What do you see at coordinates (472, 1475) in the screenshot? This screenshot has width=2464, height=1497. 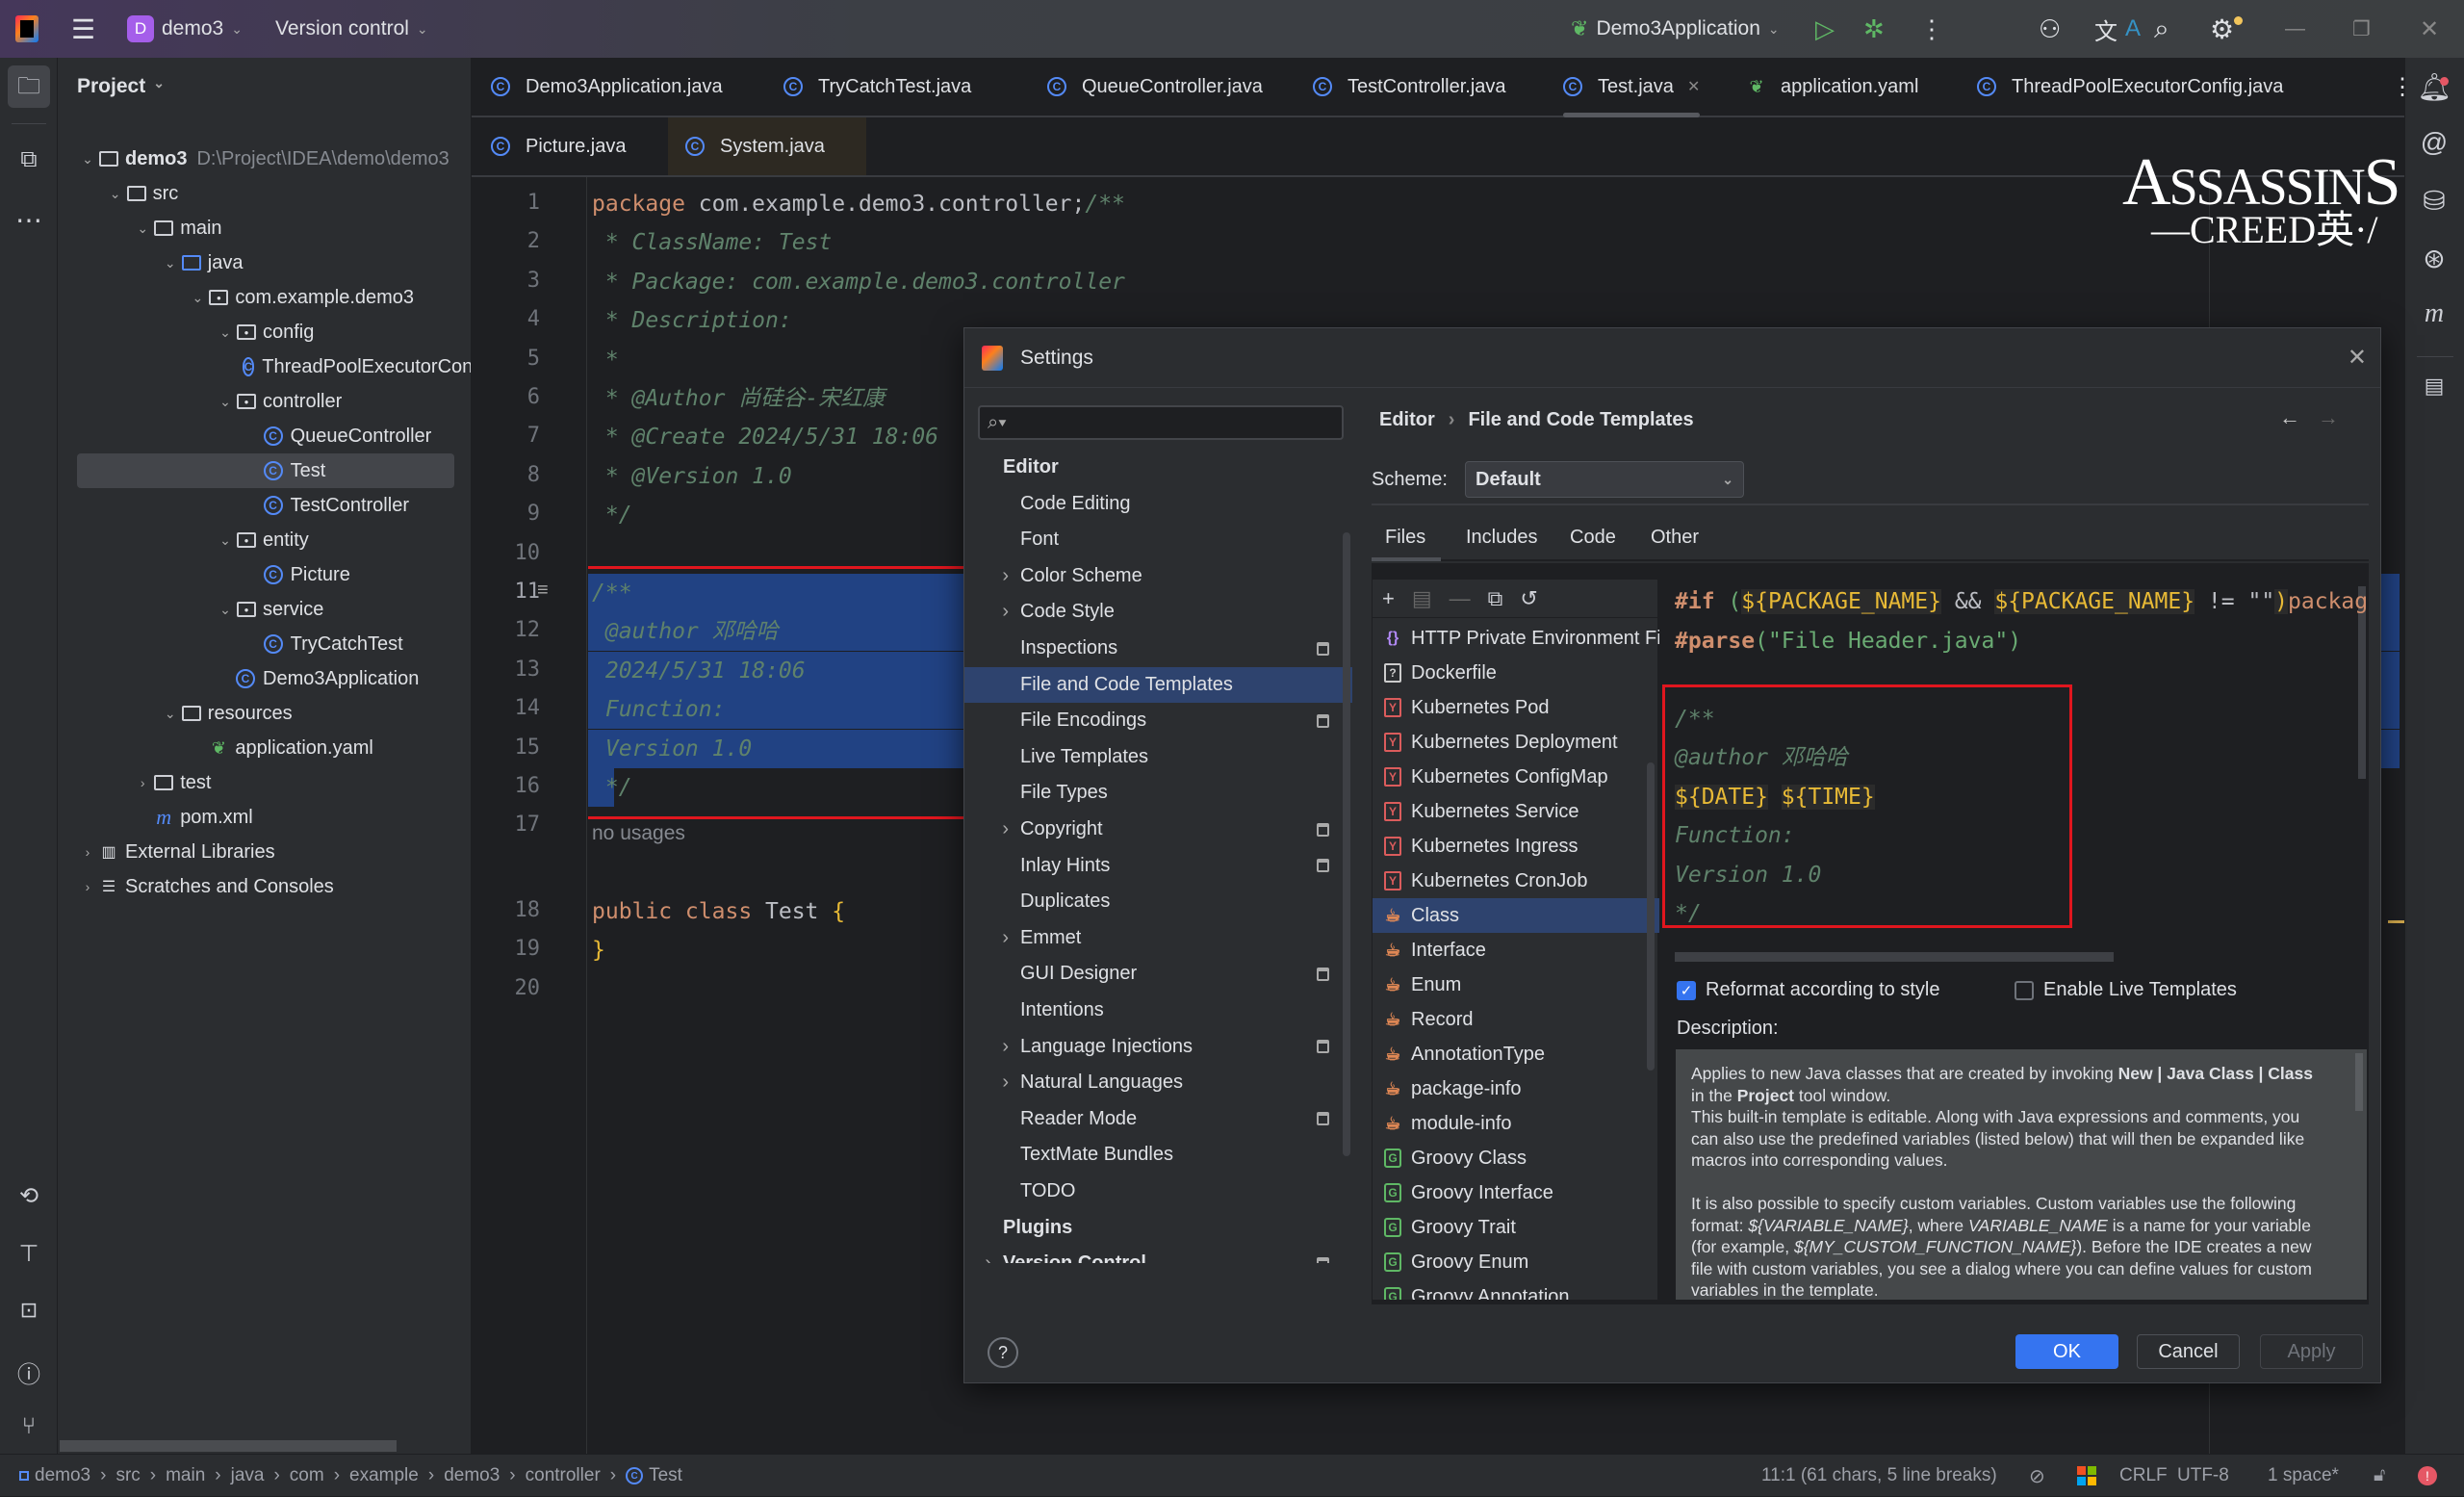 I see `breadcrumb-item: demo3` at bounding box center [472, 1475].